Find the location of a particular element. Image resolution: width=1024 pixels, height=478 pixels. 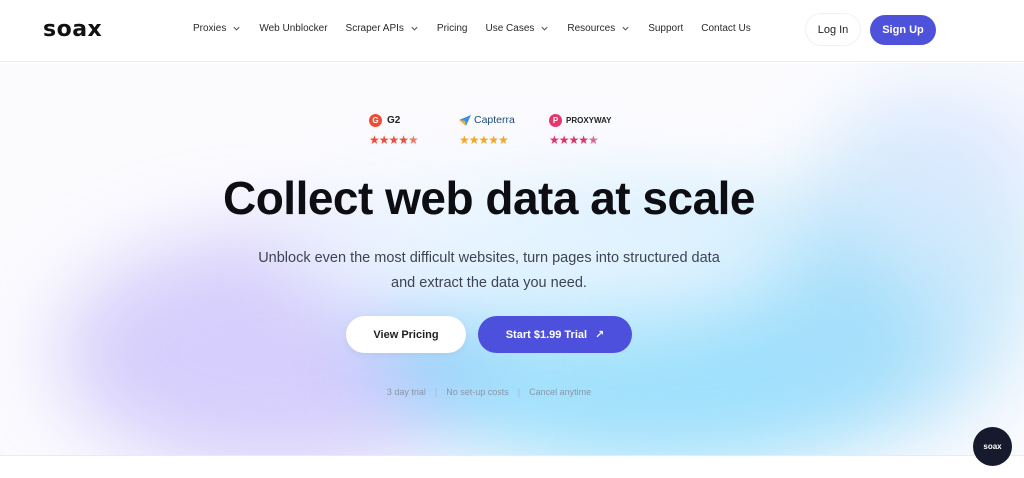

signup-button: Sign Up is located at coordinates (903, 30).